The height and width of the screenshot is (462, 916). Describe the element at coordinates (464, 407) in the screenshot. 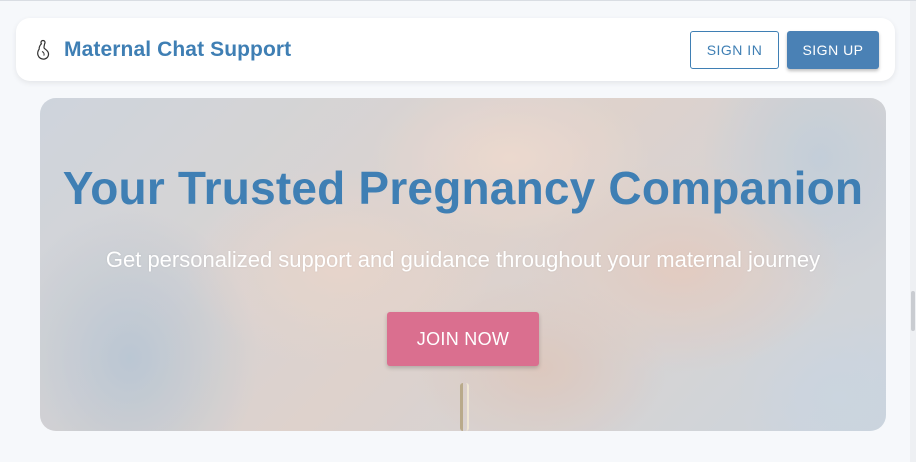

I see `ring-detail` at that location.